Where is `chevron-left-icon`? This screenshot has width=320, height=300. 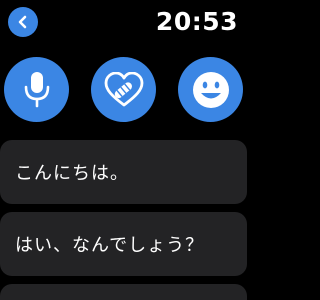
chevron-left-icon is located at coordinates (23, 22).